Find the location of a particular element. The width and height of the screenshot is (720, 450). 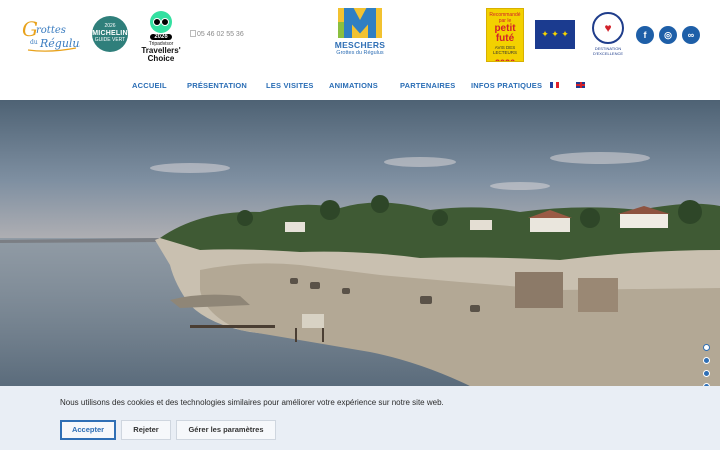

phone-number: 05 46 02 55 36 is located at coordinates (217, 34).